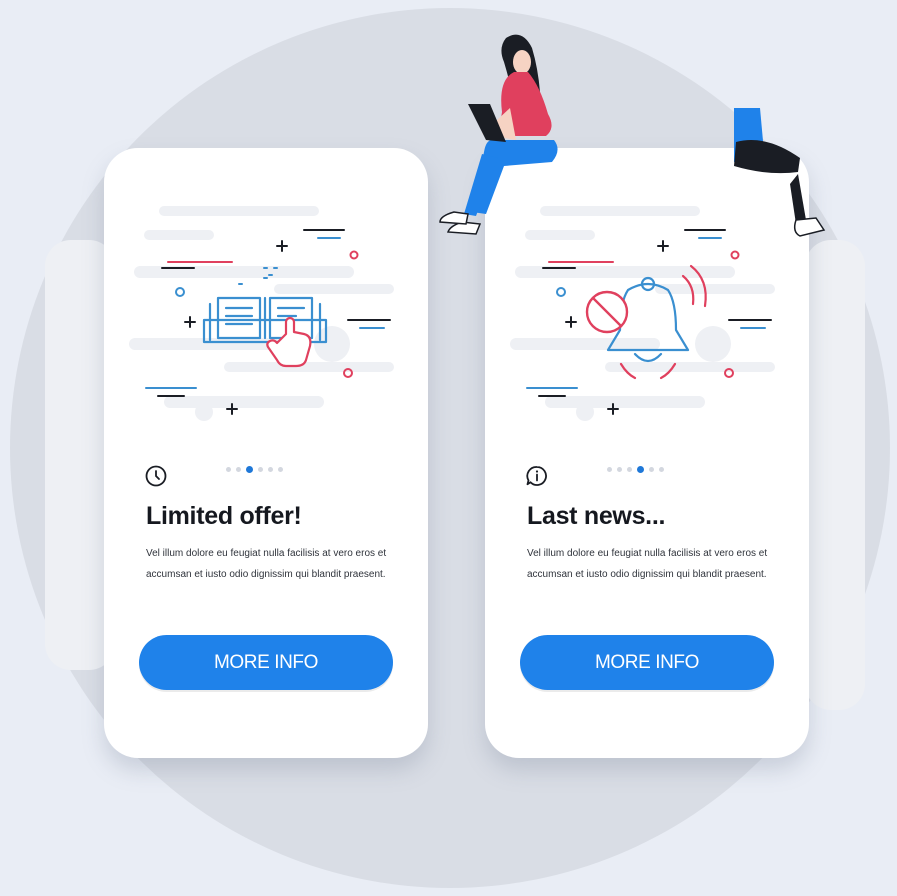 This screenshot has height=896, width=897. Describe the element at coordinates (261, 313) in the screenshot. I see `book-illustration` at that location.